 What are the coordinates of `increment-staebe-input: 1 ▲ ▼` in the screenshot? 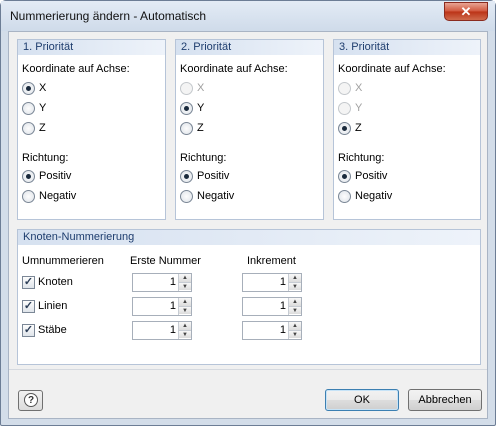 It's located at (272, 330).